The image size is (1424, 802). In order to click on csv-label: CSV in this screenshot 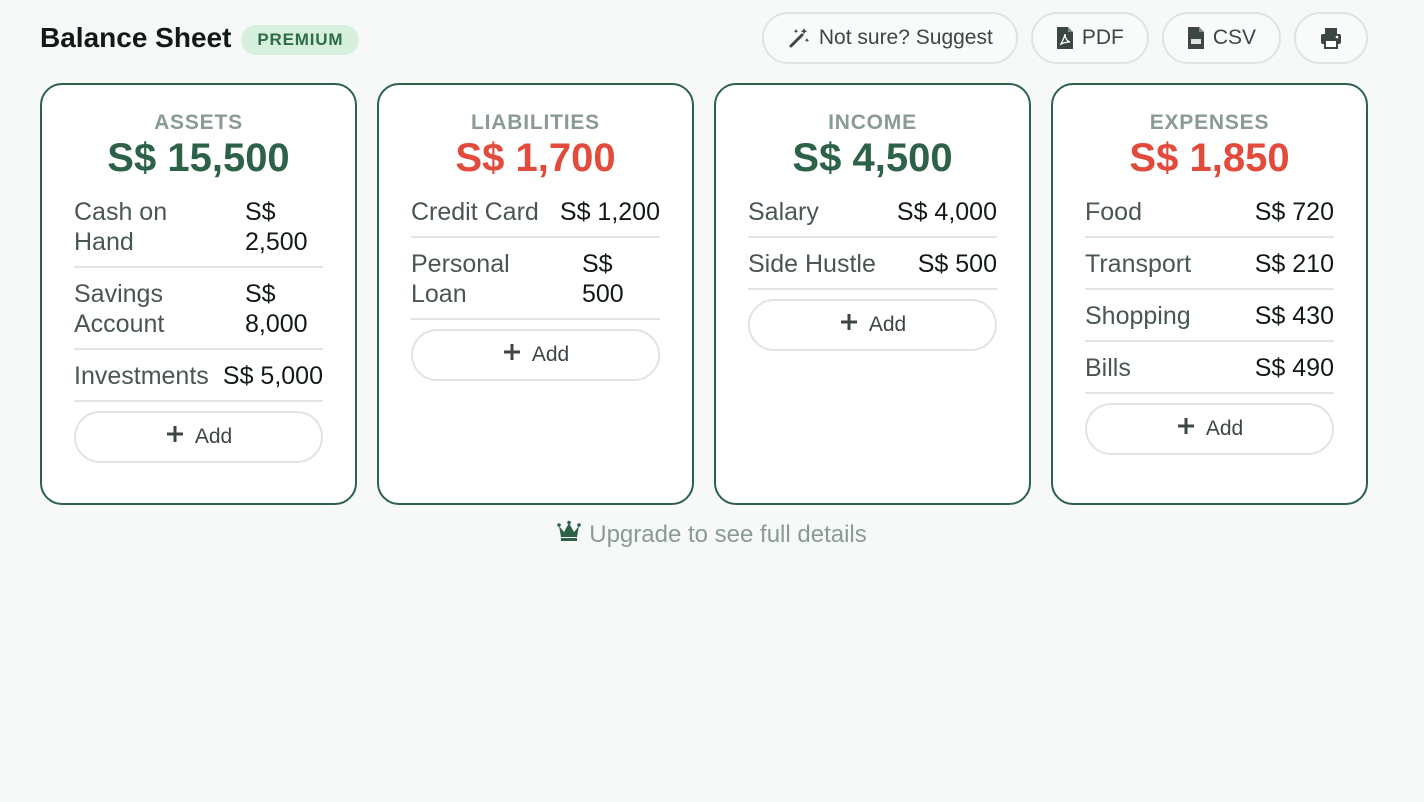, I will do `click(1234, 37)`.